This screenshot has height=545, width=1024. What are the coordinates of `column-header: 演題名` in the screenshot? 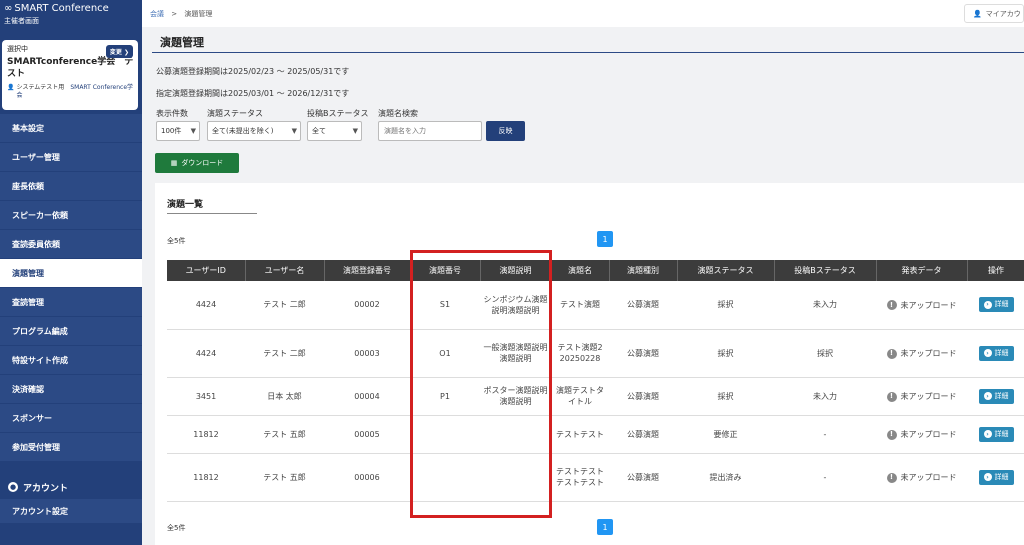 It's located at (580, 270).